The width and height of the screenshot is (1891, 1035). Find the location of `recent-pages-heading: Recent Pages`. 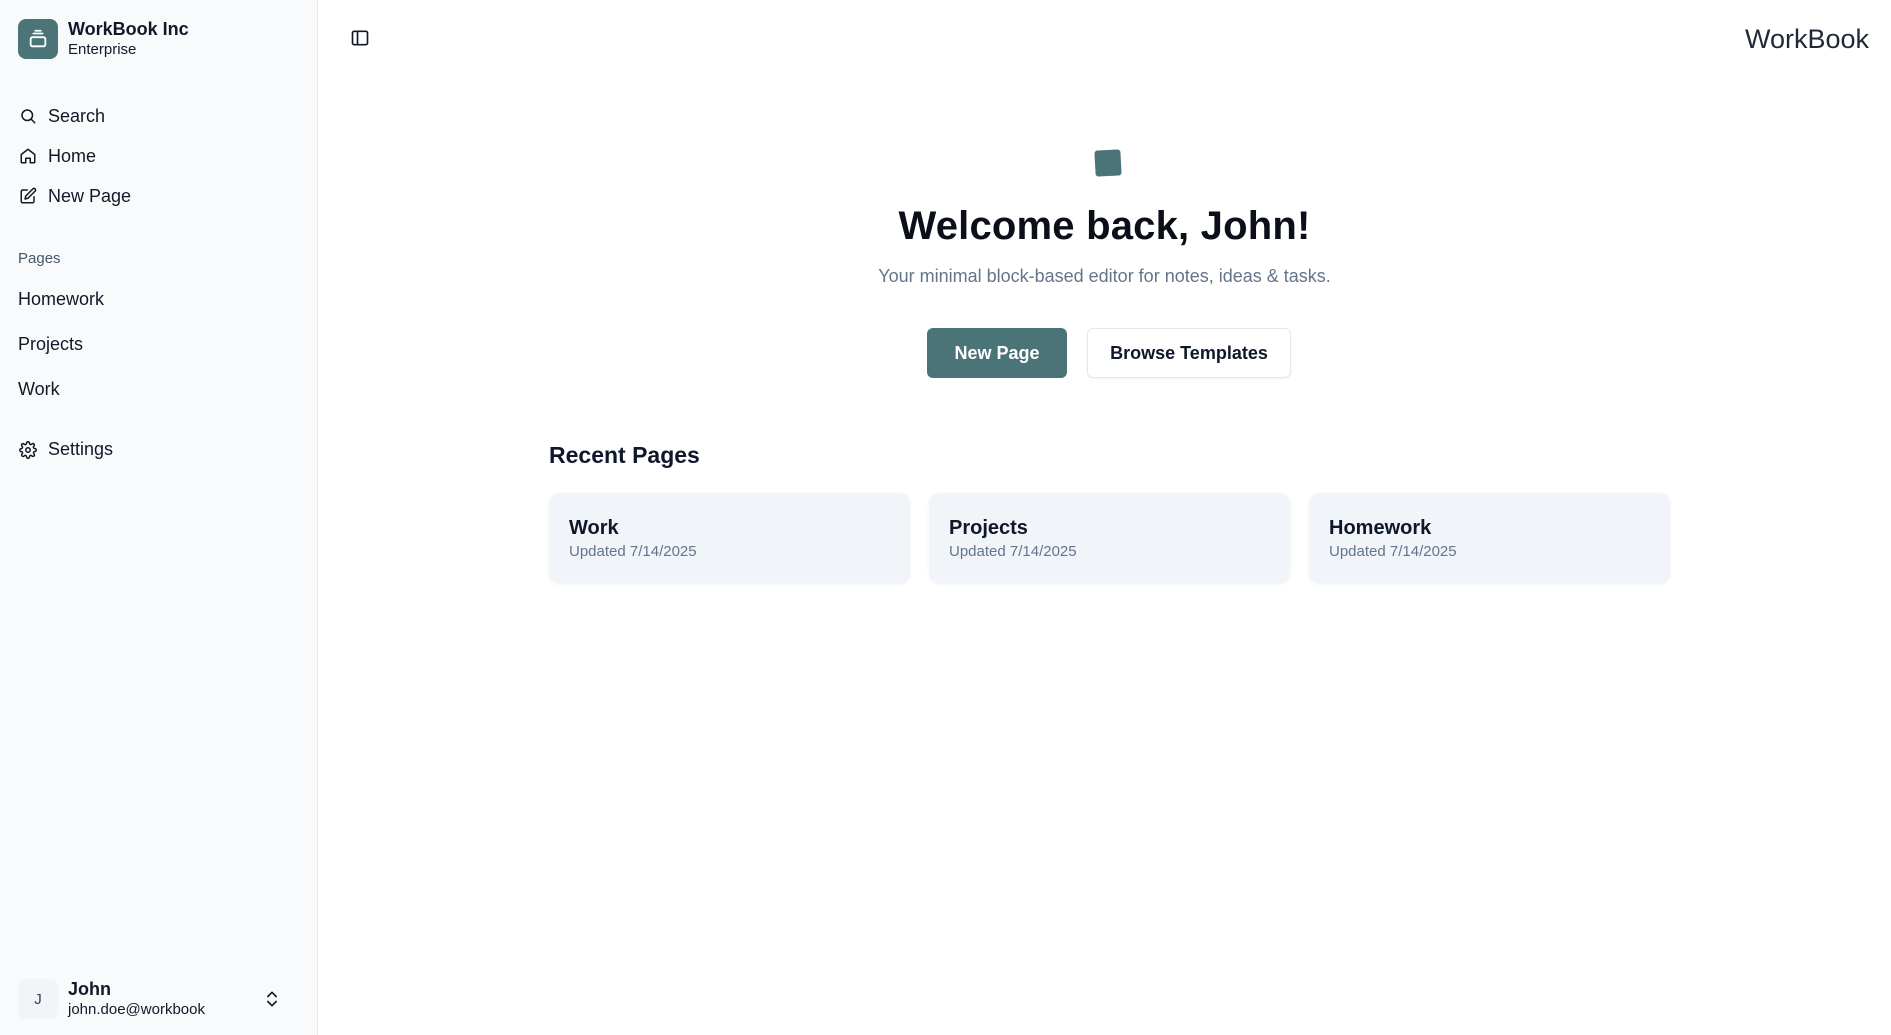

recent-pages-heading: Recent Pages is located at coordinates (624, 455).